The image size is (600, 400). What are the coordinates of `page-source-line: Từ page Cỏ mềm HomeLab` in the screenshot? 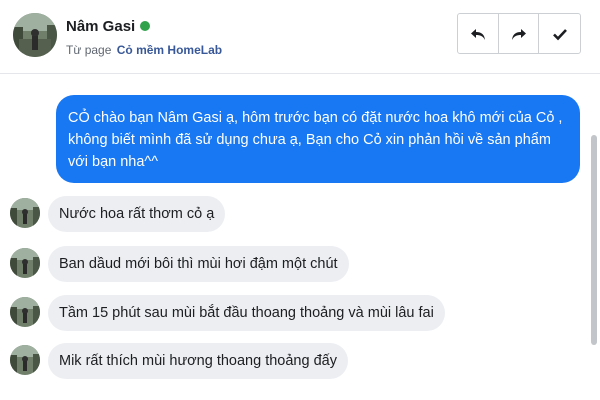 It's located at (144, 50).